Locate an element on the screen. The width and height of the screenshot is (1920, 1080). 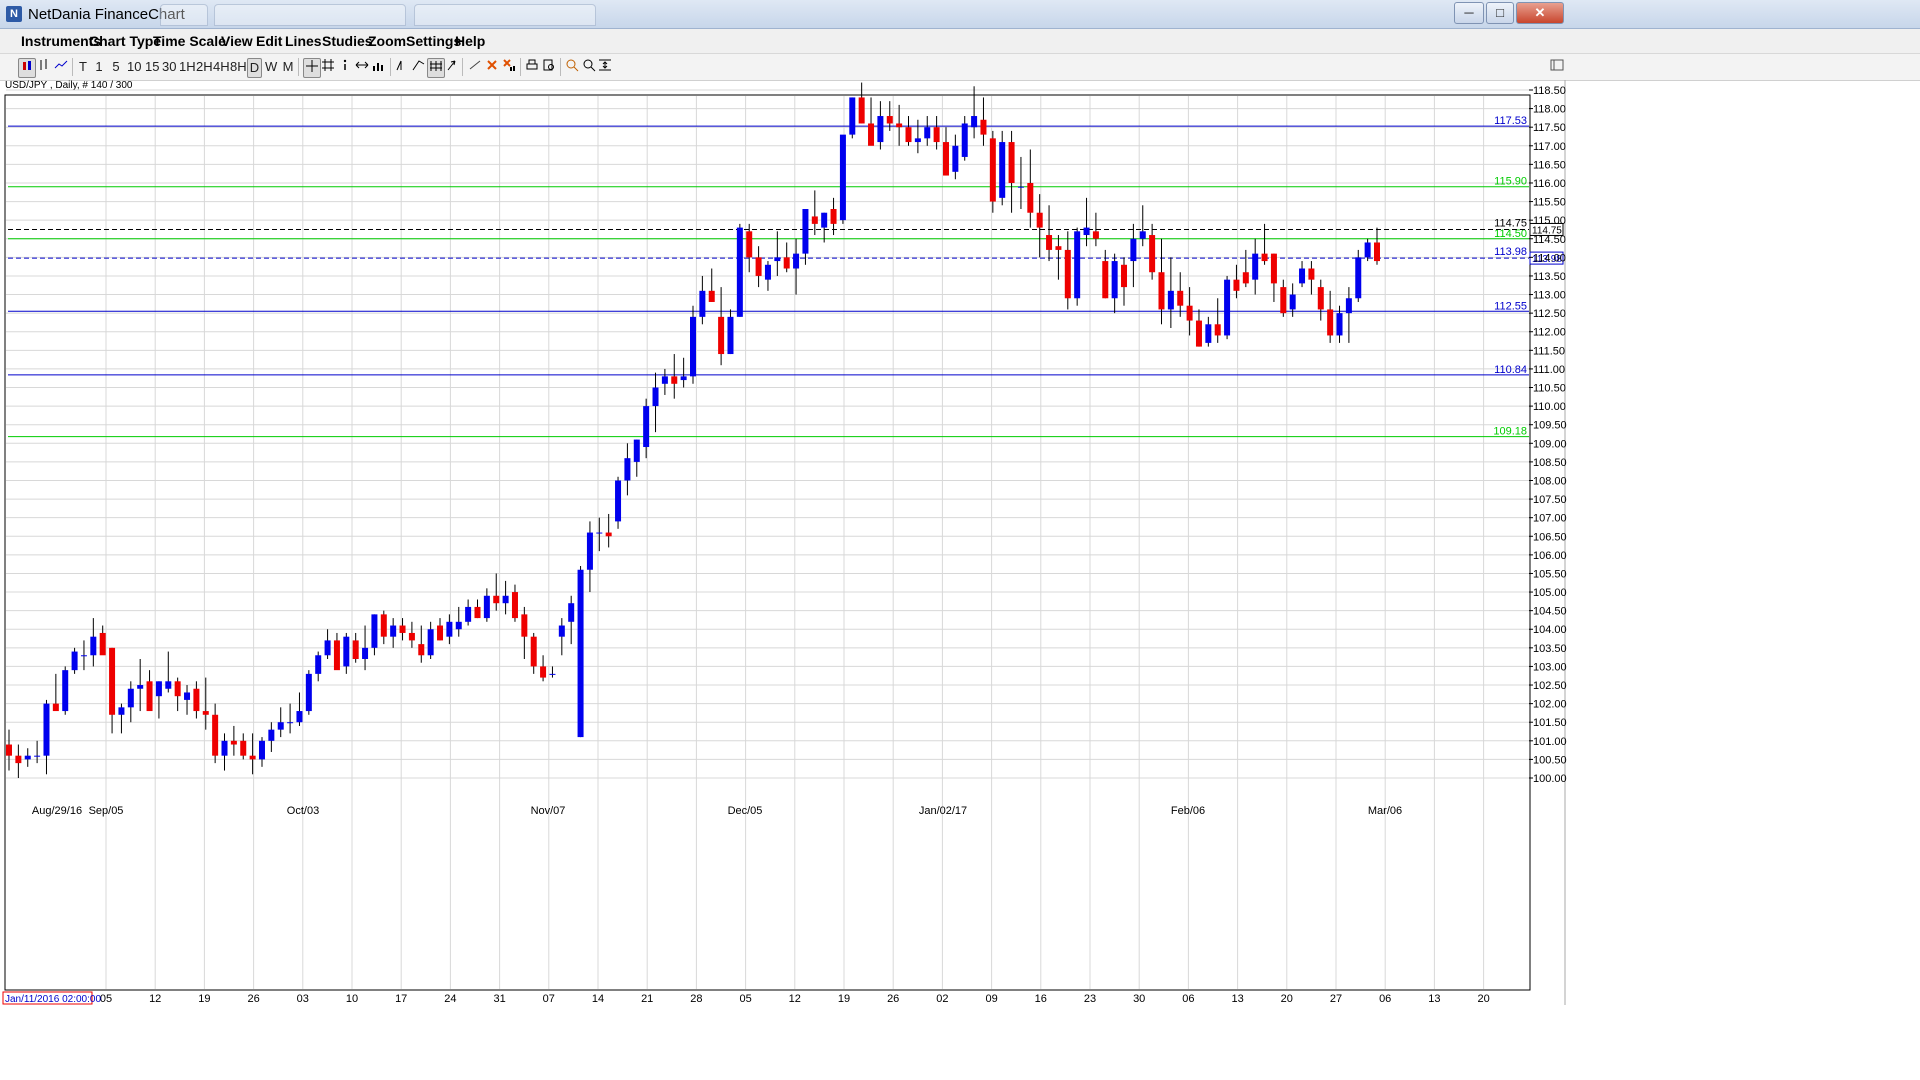
fibonacci-icon is located at coordinates (436, 68).